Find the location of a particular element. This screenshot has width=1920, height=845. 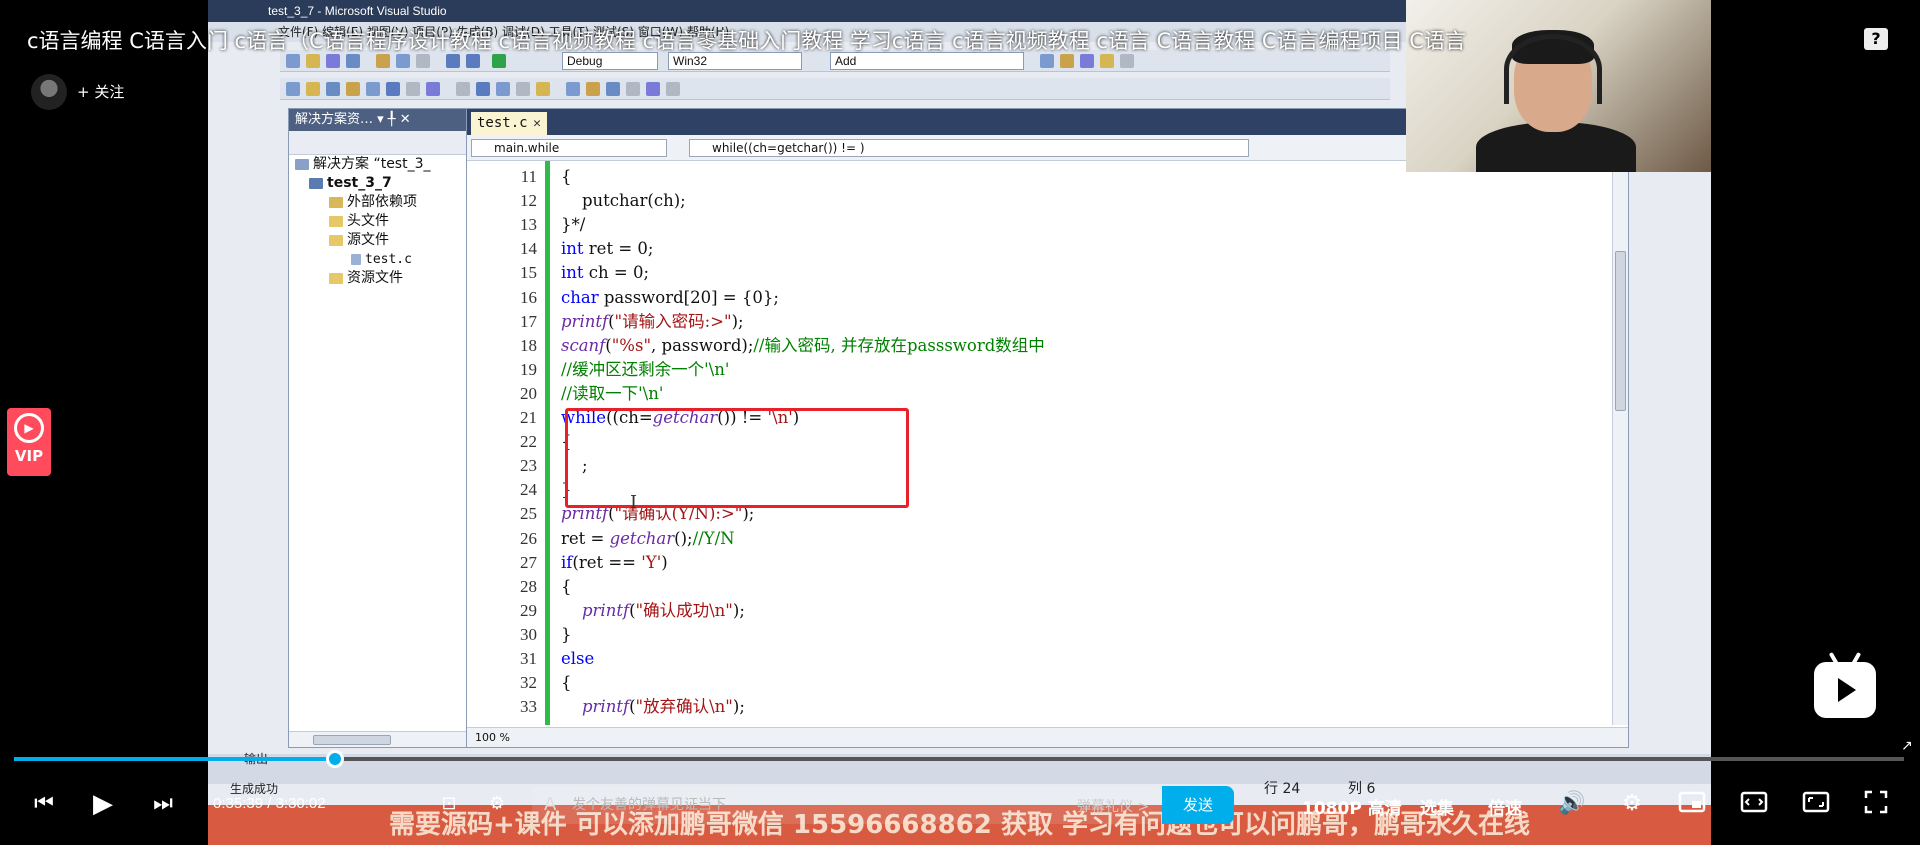

code-line: 29 printf("确认成功\n"); is located at coordinates (1039, 611).